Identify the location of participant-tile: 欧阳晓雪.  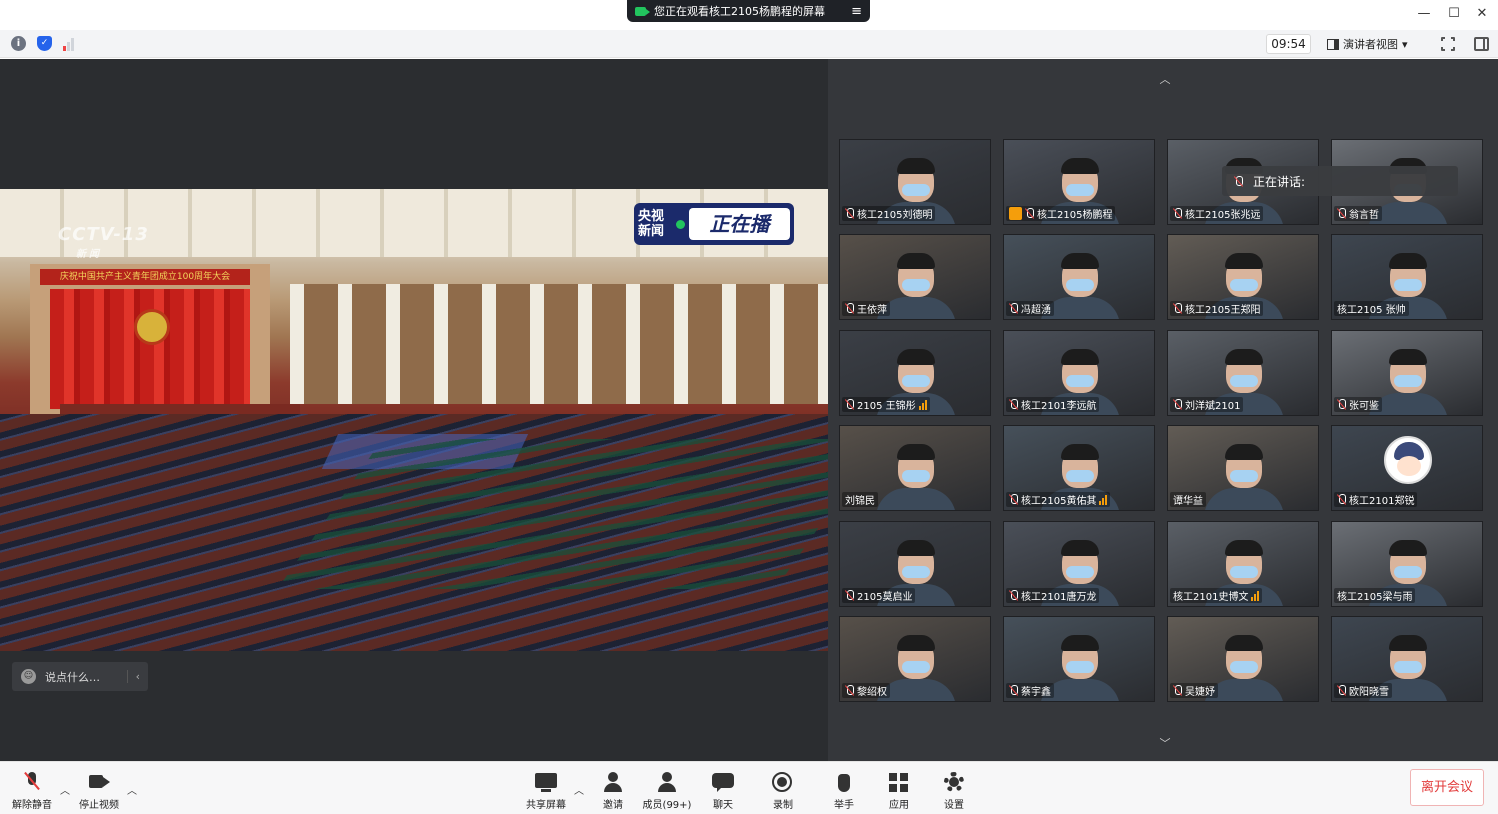
(1407, 659).